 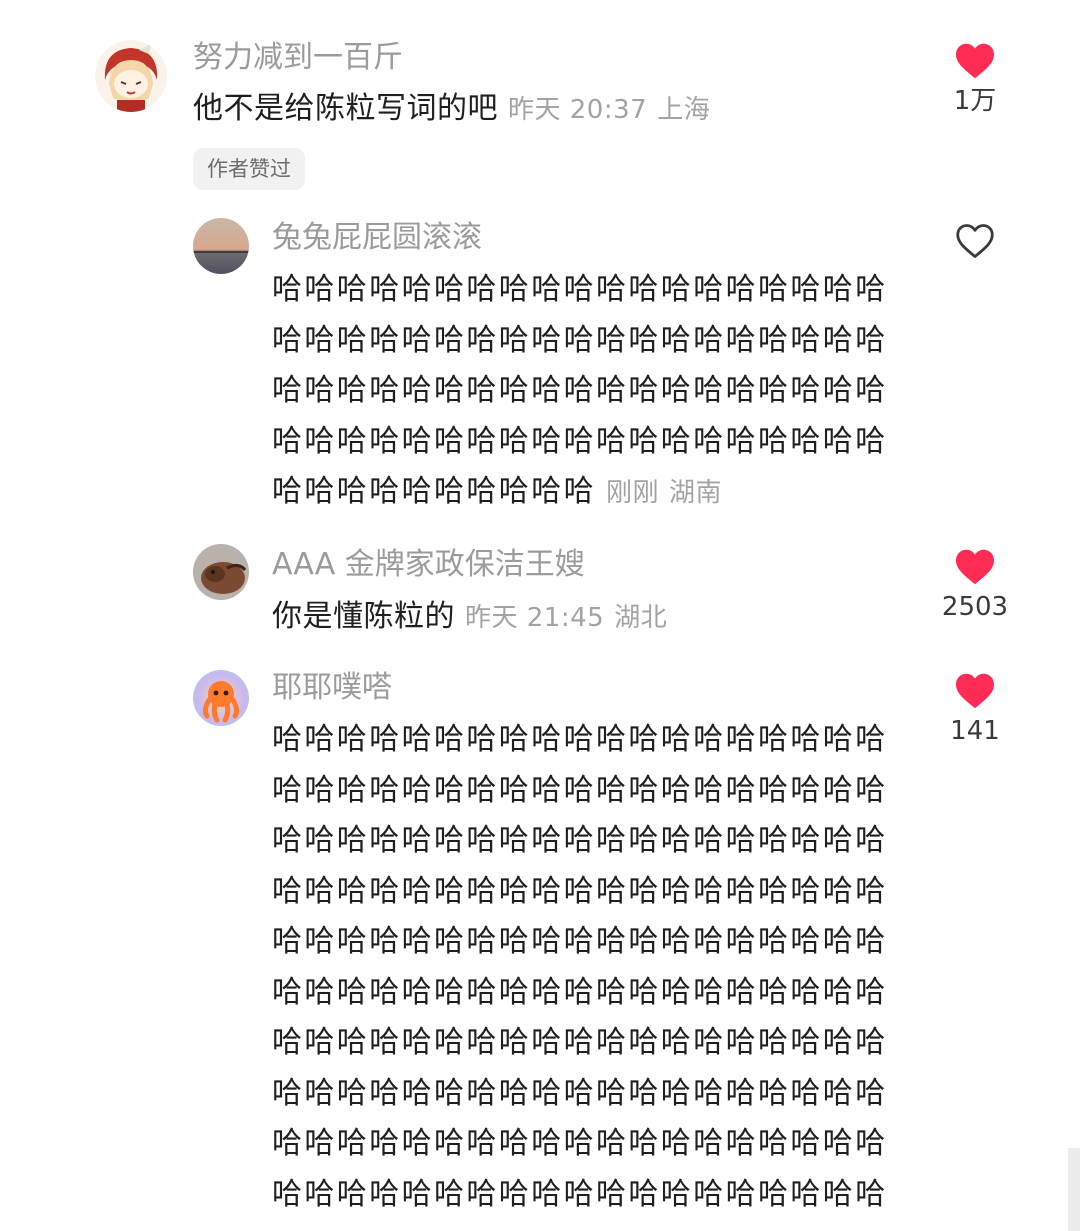 What do you see at coordinates (1074, 1189) in the screenshot?
I see `scrollbar` at bounding box center [1074, 1189].